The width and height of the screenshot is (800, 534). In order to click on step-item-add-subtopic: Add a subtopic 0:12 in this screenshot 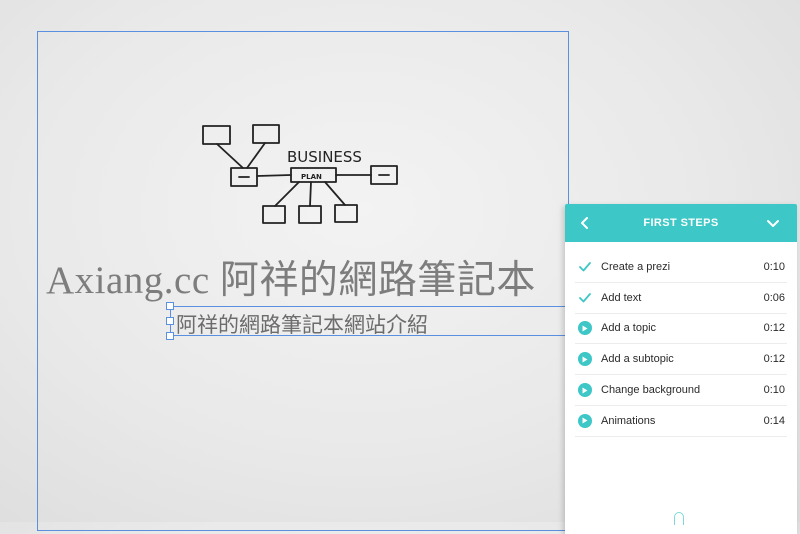, I will do `click(681, 360)`.